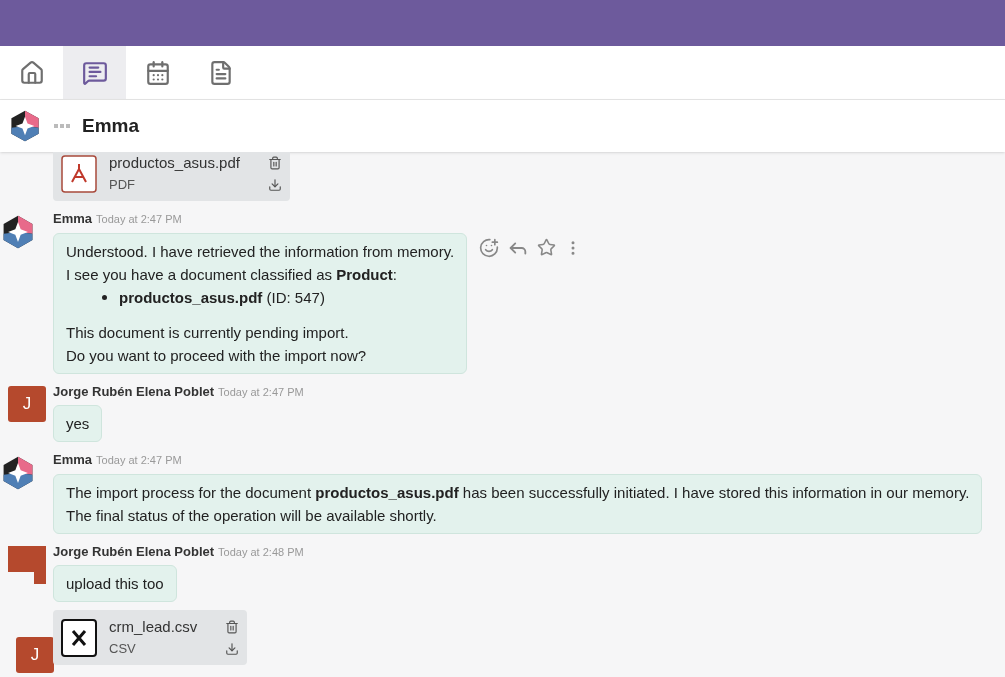  Describe the element at coordinates (518, 492) in the screenshot. I see `message-text: The import process for the document productos_asus.pdf has been successfully initiated. I have stored this information in our memory.` at that location.